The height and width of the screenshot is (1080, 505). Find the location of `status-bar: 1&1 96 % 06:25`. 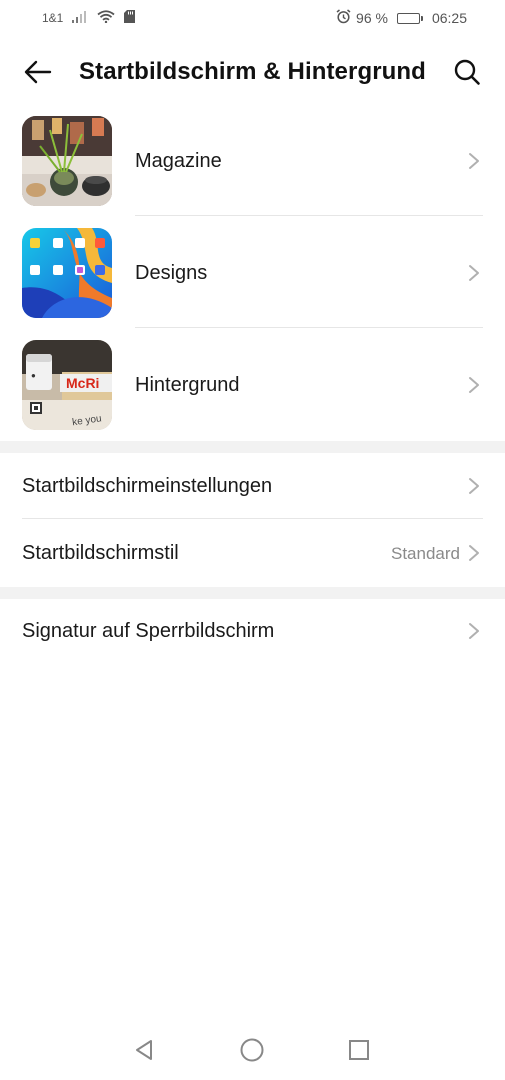

status-bar: 1&1 96 % 06:25 is located at coordinates (252, 19).